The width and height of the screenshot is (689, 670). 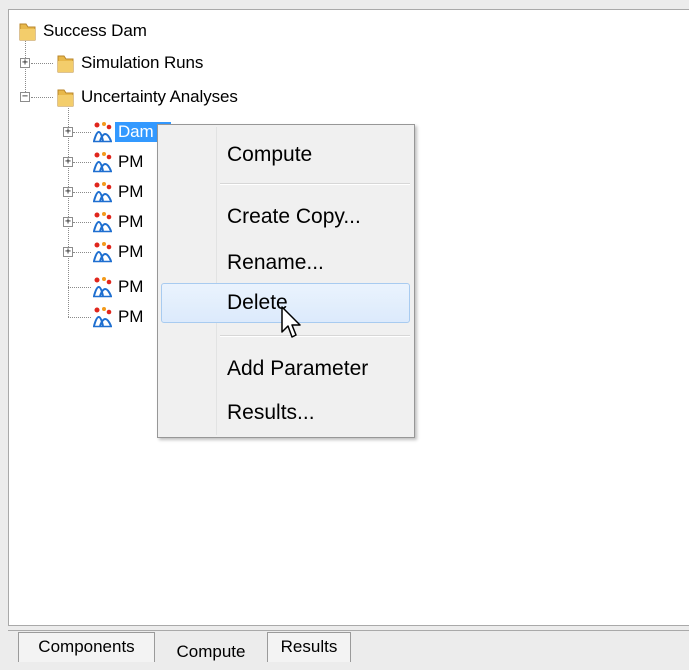 I want to click on tree-folder-uncertainty-analyses: Uncertainty Analyses, so click(x=148, y=97).